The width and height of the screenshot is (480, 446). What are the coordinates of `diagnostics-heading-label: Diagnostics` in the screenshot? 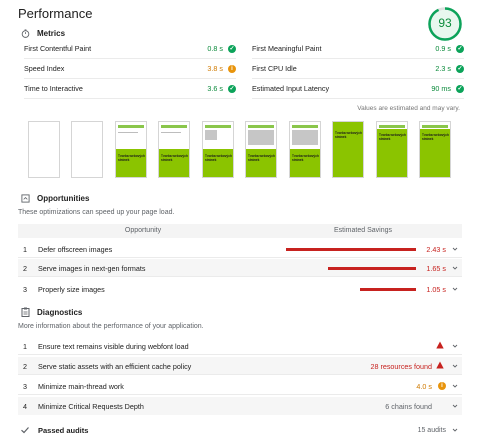 It's located at (60, 312).